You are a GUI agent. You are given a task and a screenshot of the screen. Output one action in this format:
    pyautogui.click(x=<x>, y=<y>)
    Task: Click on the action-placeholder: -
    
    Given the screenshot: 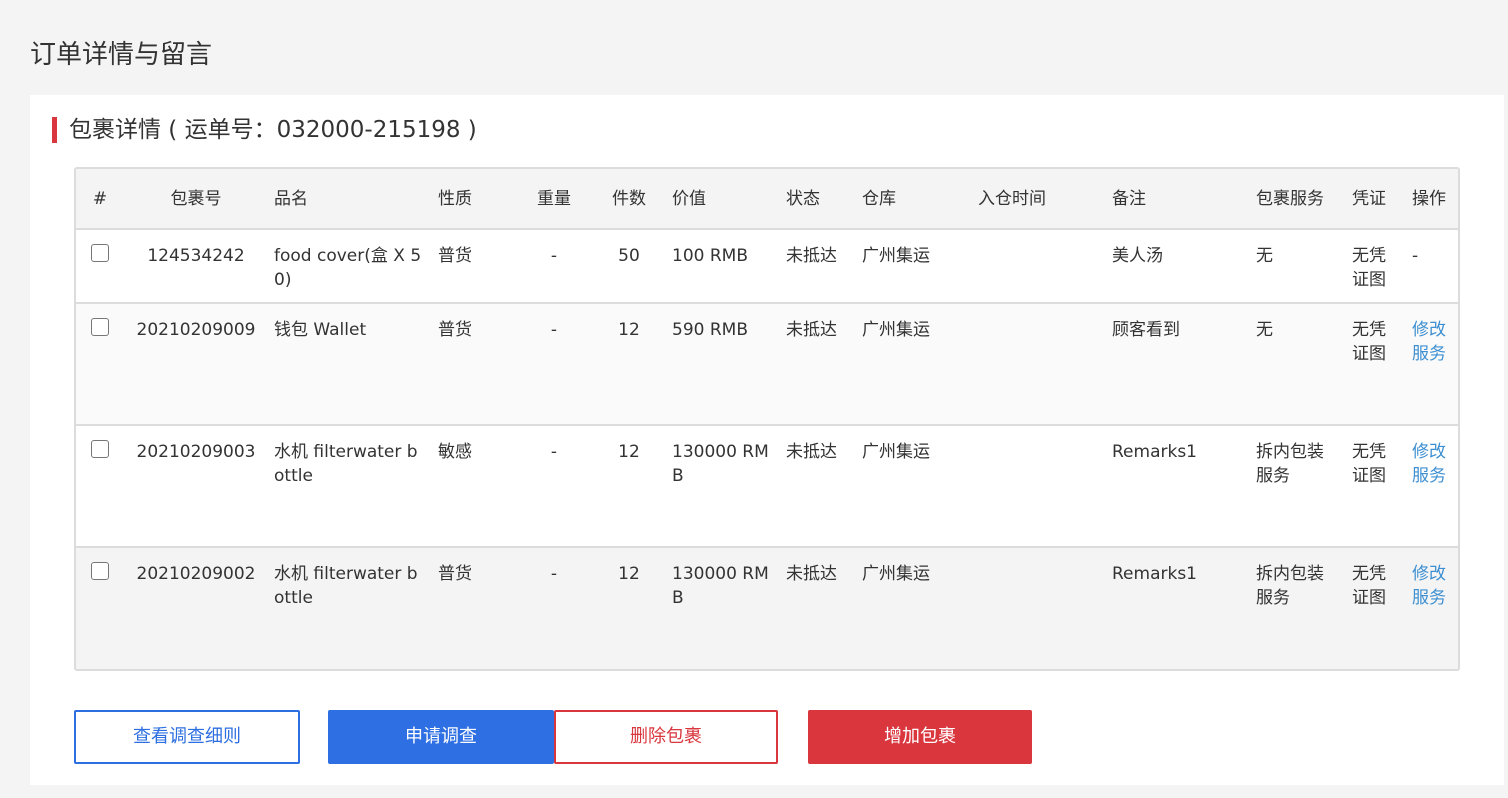 What is the action you would take?
    pyautogui.click(x=1415, y=256)
    